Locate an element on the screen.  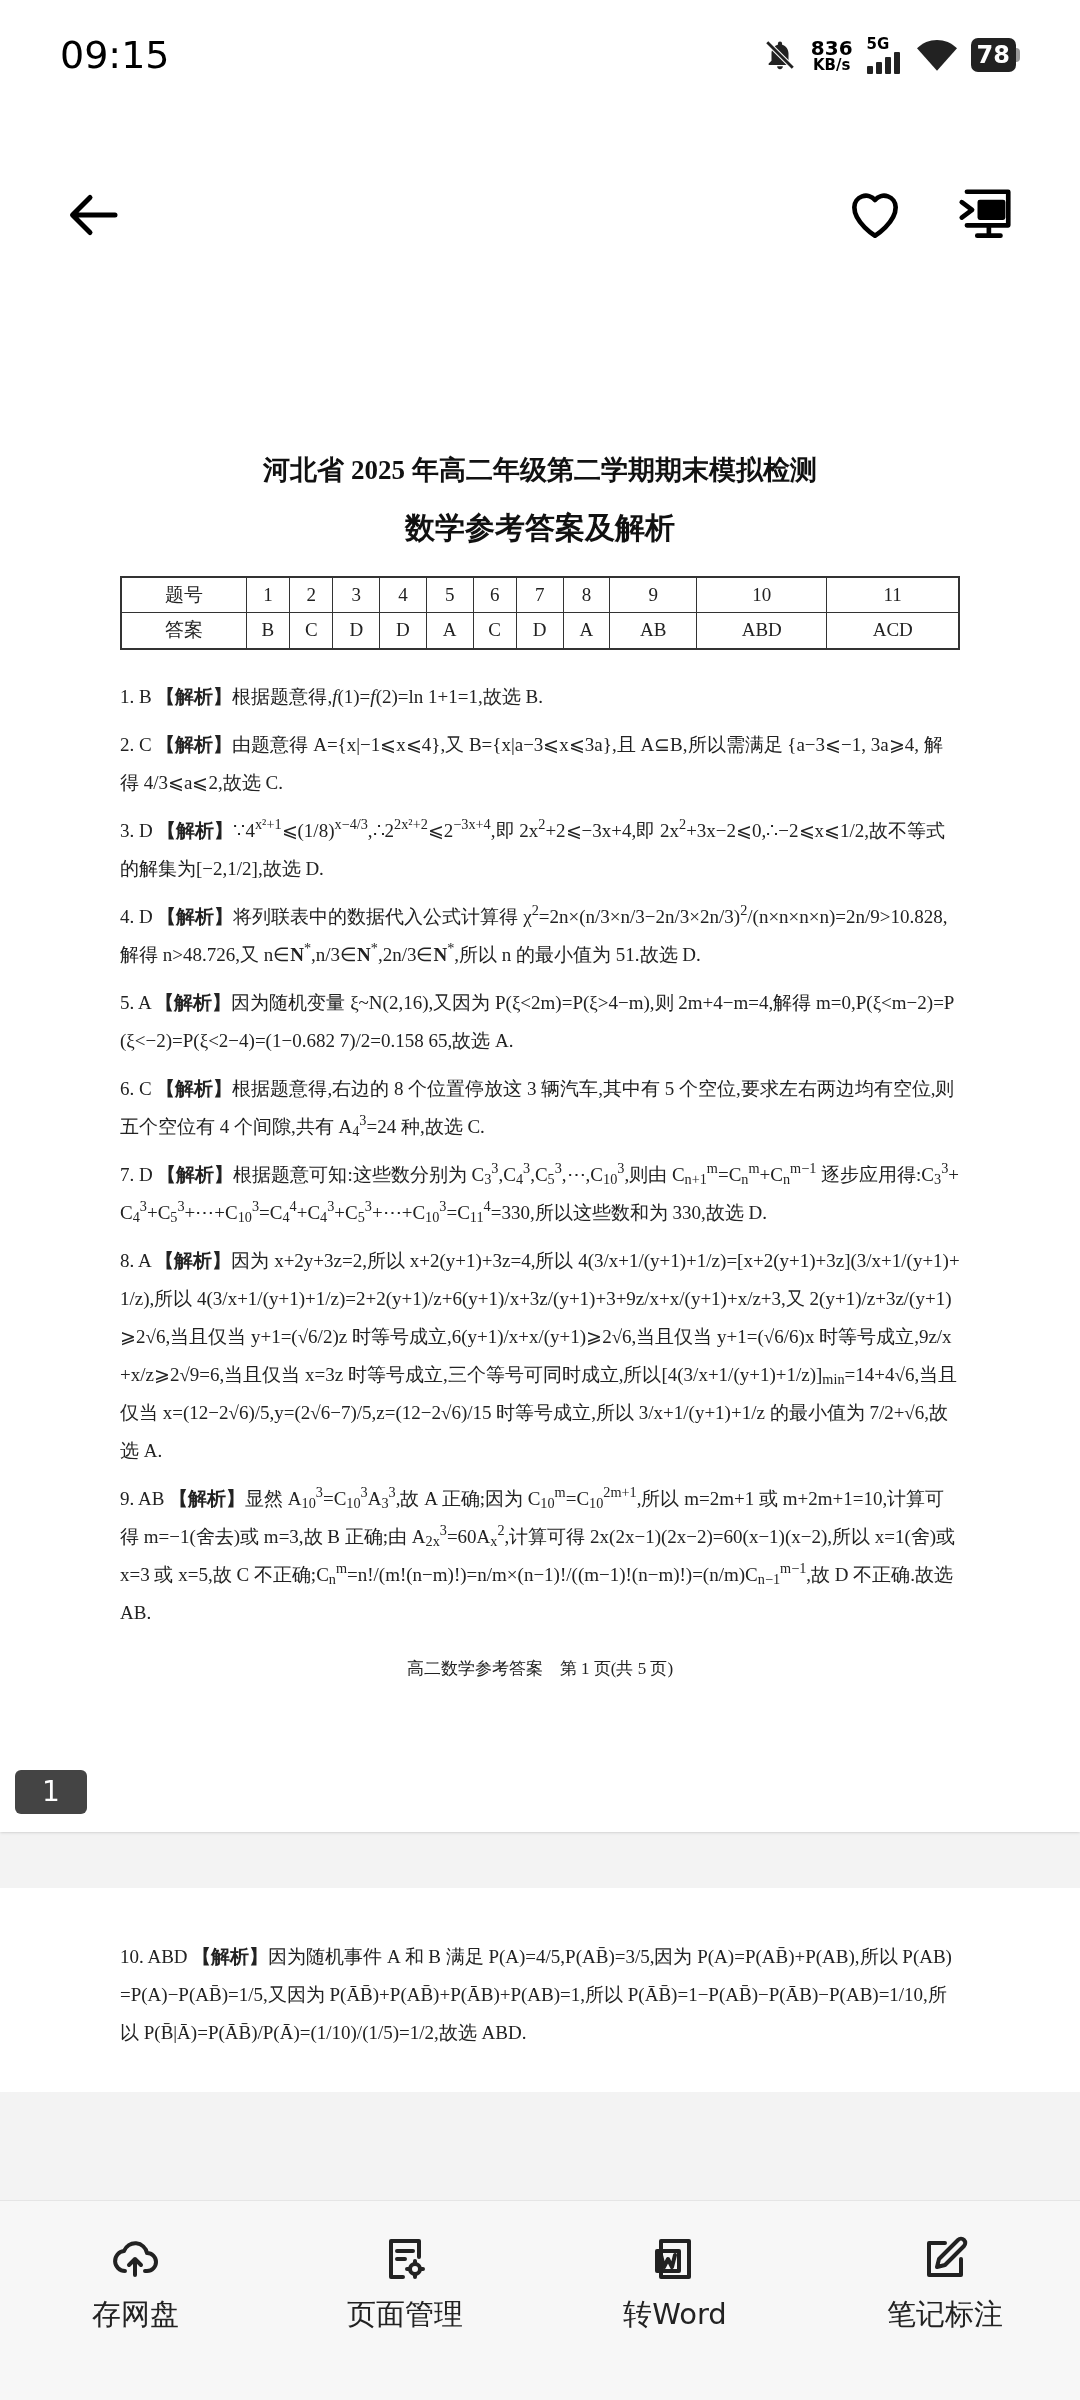
toolbar-button: 页面管理 is located at coordinates (405, 2300).